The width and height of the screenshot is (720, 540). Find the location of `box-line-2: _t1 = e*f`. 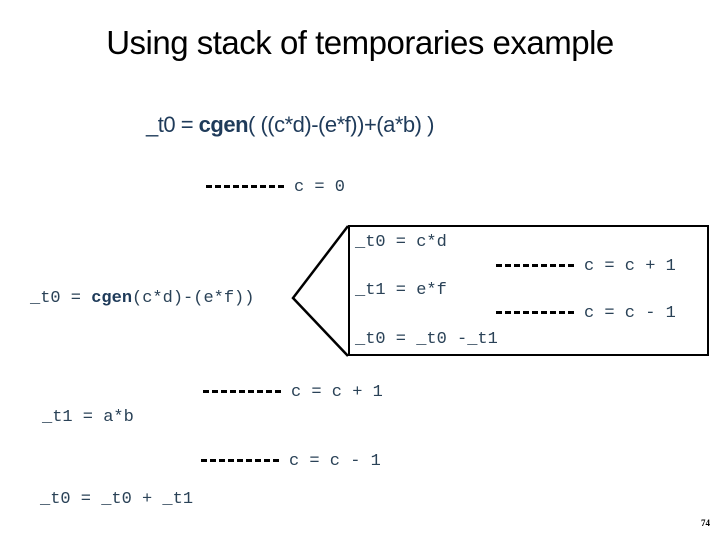

box-line-2: _t1 = e*f is located at coordinates (401, 290).